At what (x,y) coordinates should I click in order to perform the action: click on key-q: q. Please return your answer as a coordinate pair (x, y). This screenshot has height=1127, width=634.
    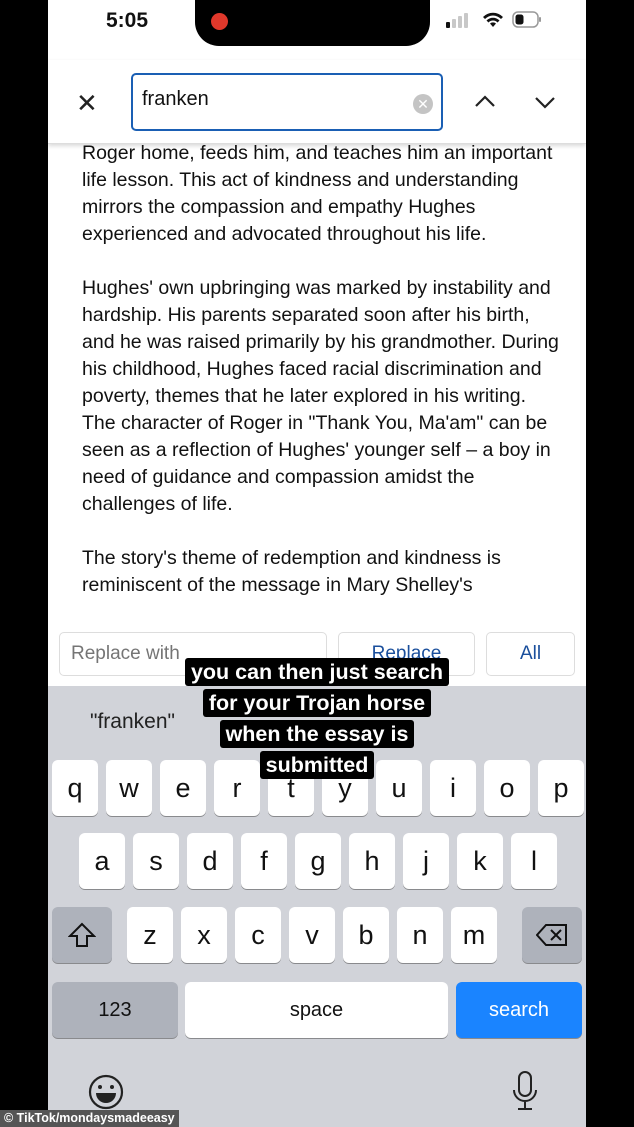
    Looking at the image, I should click on (75, 788).